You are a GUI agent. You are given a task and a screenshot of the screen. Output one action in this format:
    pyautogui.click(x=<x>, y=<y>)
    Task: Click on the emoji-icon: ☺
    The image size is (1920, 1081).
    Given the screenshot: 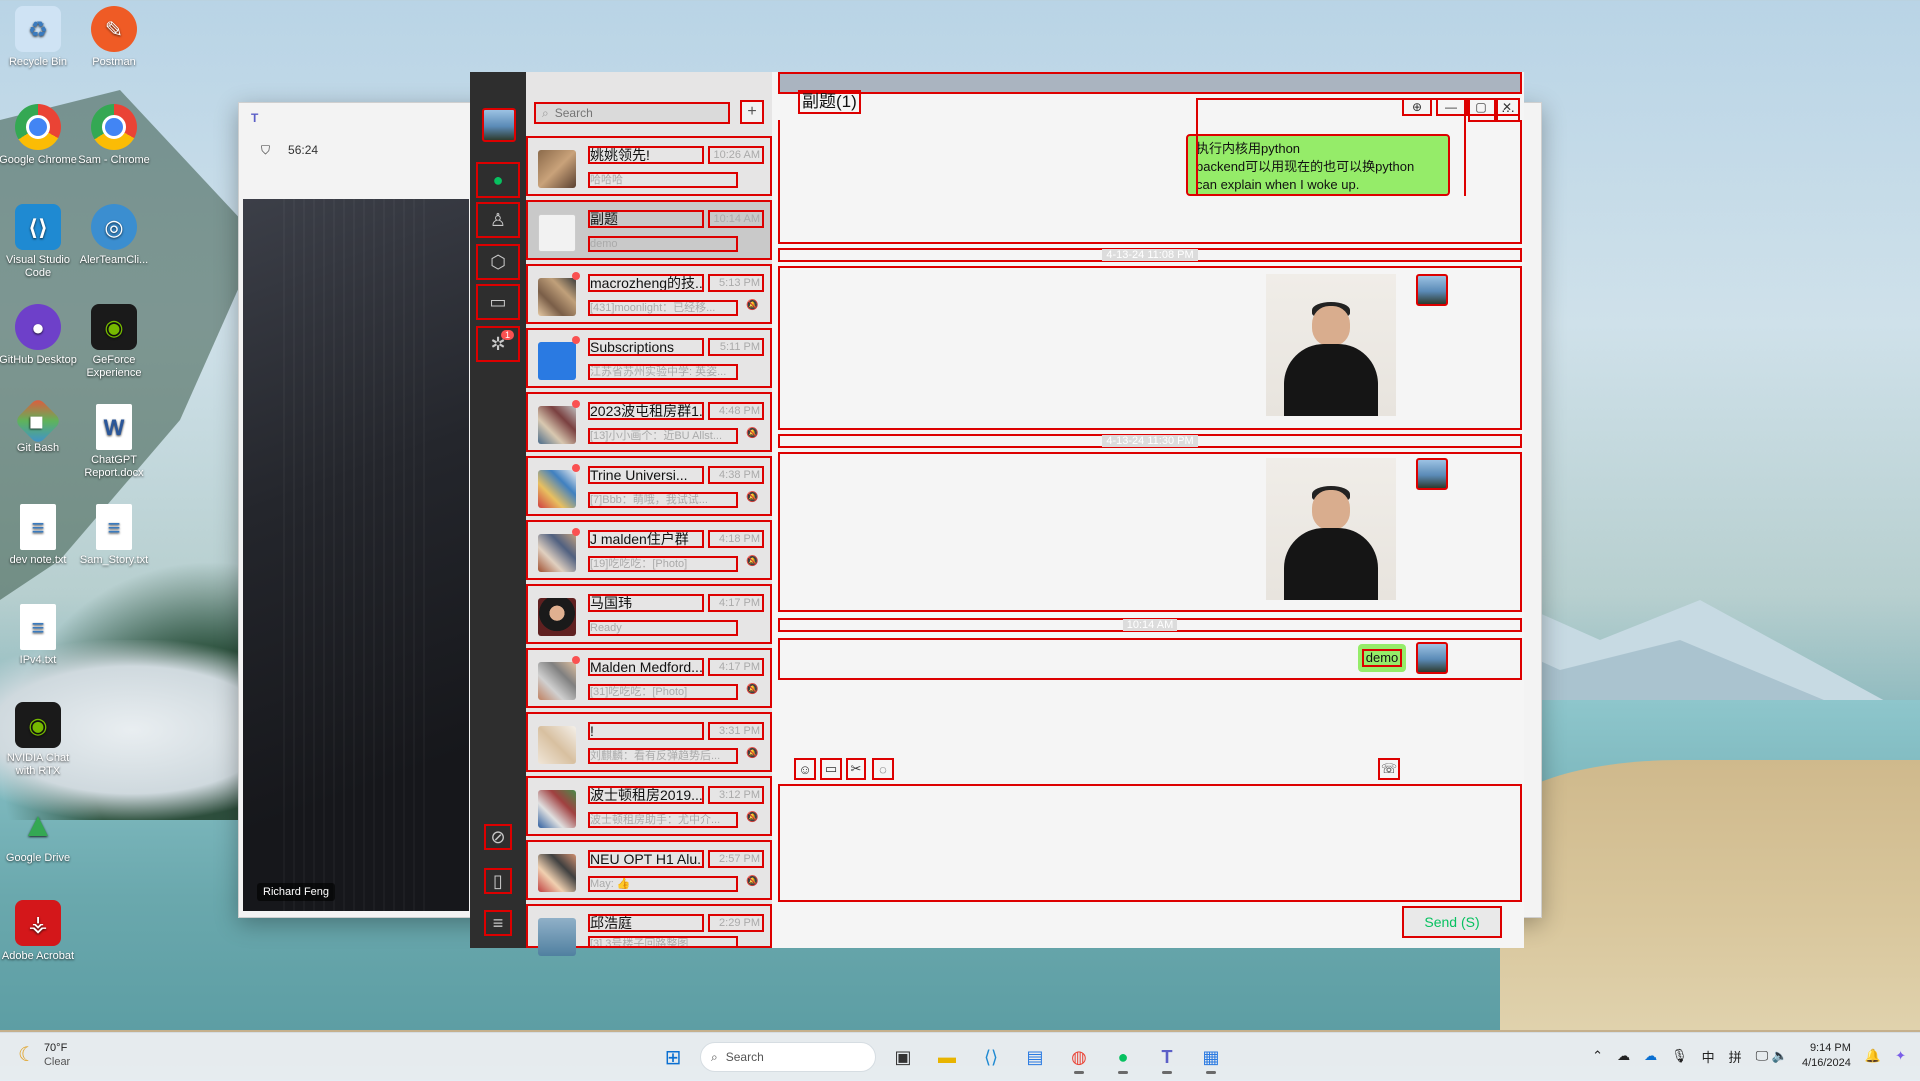 What is the action you would take?
    pyautogui.click(x=805, y=769)
    